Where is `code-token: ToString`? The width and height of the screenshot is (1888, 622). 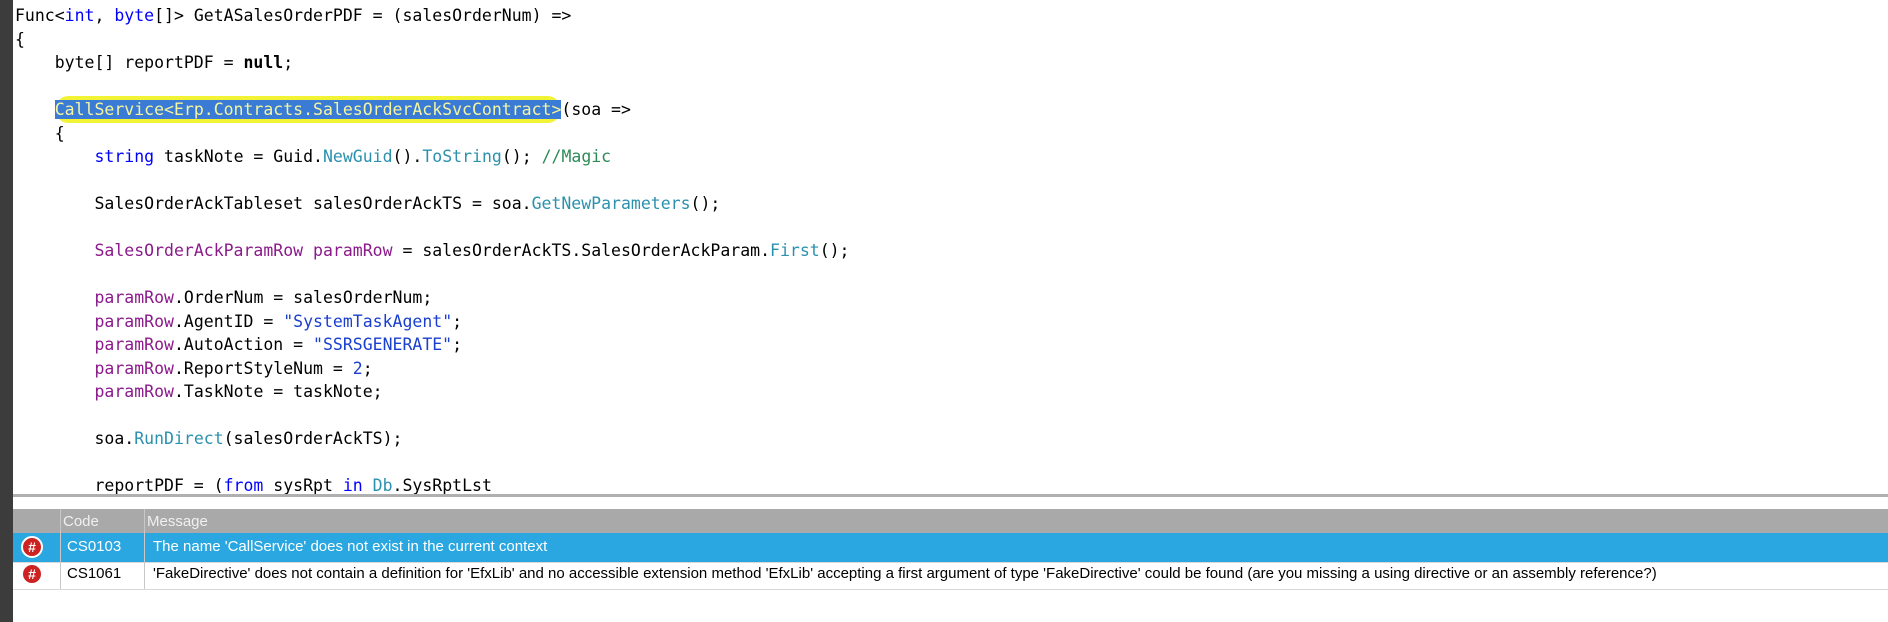 code-token: ToString is located at coordinates (462, 156).